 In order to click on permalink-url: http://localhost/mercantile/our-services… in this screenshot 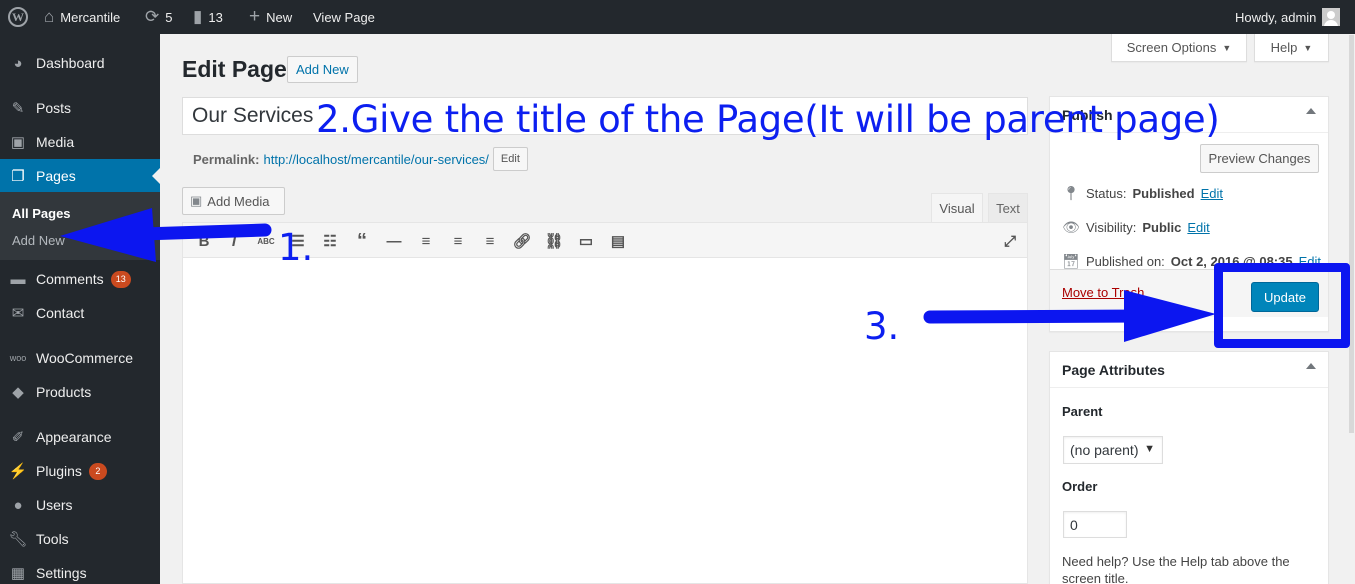, I will do `click(375, 159)`.